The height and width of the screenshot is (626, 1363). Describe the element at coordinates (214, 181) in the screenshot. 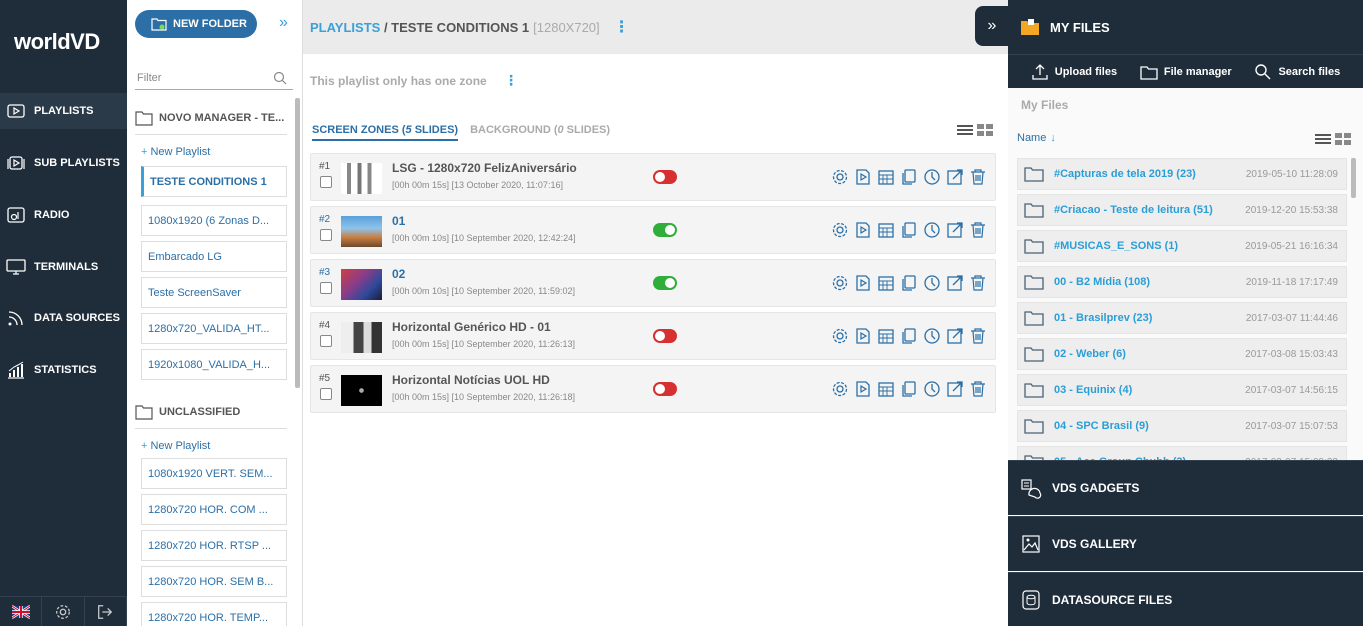

I see `playlist-item: TESTE CONDITIONS 1` at that location.